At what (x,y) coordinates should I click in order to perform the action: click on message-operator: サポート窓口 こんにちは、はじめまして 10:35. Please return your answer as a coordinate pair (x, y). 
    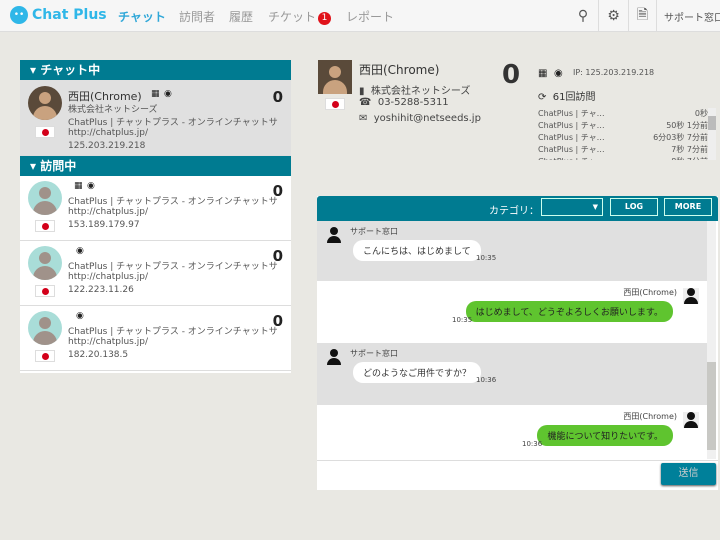
    Looking at the image, I should click on (512, 252).